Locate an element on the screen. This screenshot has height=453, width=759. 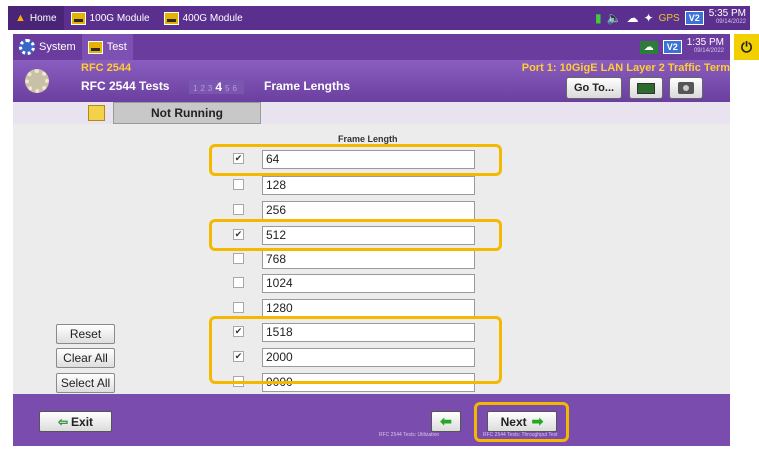
module-board-icon is located at coordinates (646, 88).